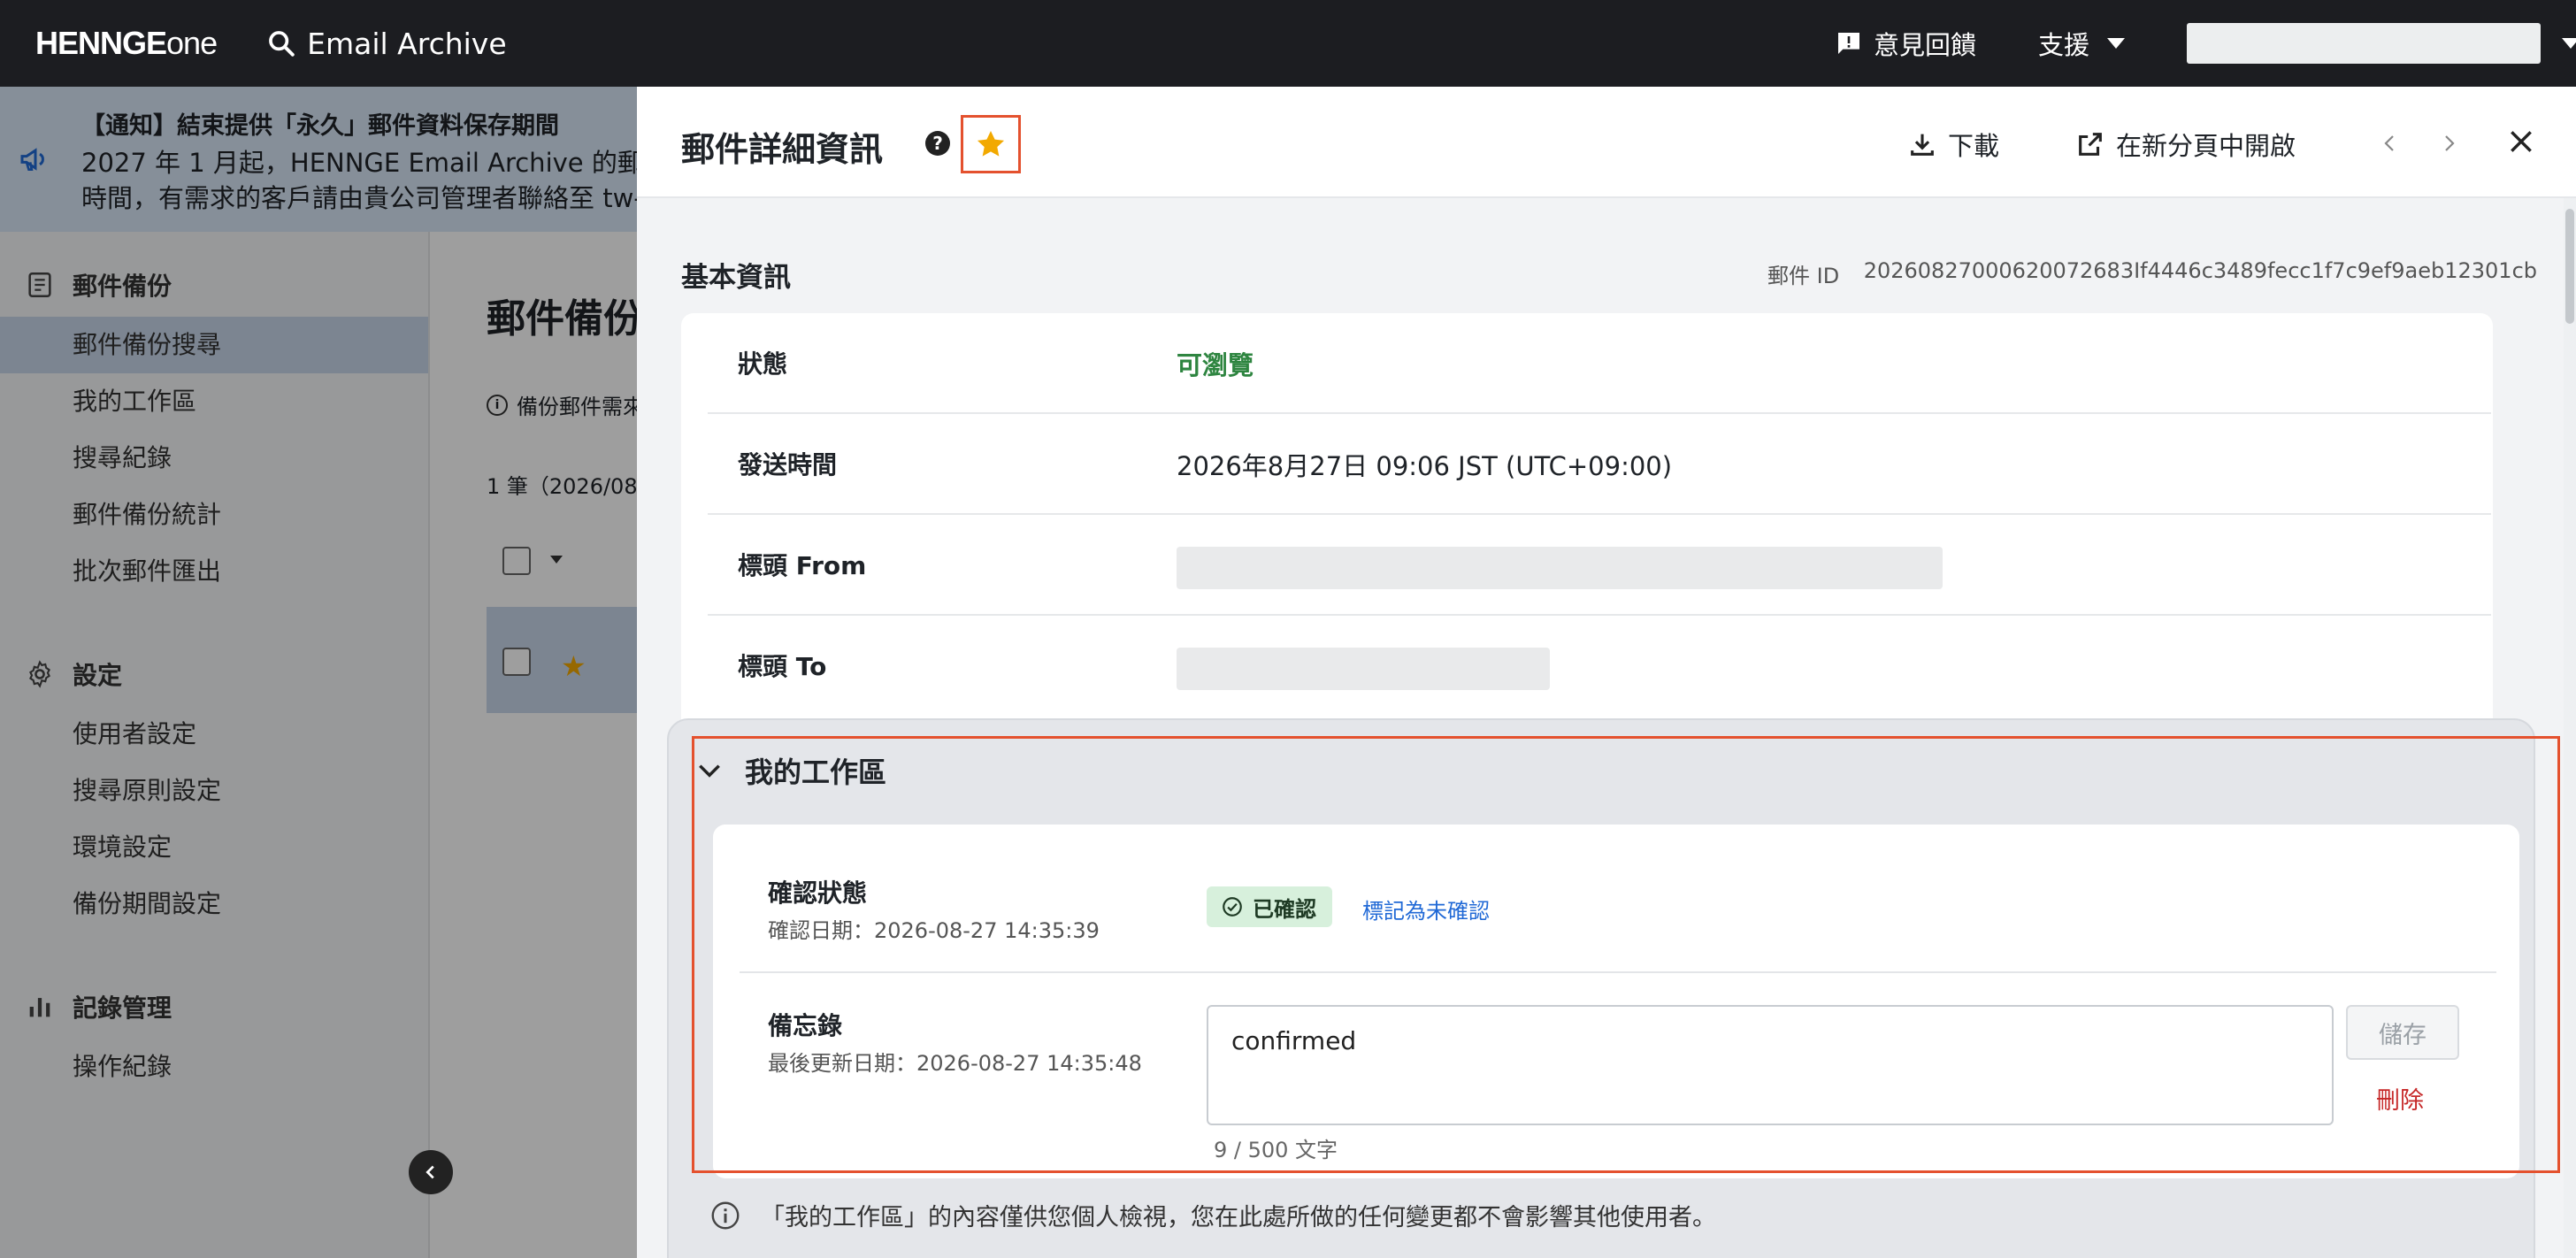 This screenshot has height=1258, width=2576. I want to click on previous-mail-button, so click(2390, 143).